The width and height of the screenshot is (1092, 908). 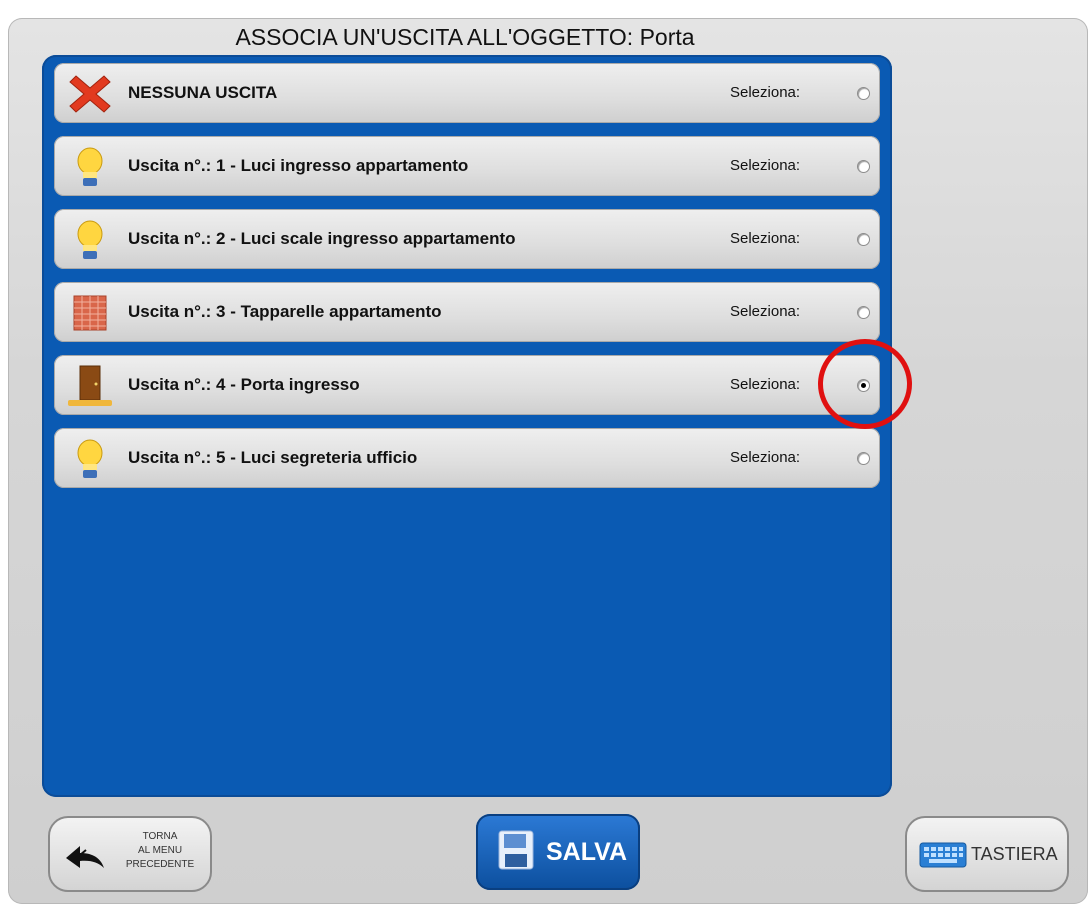 I want to click on list-item-label: NESSUNA USCITA, so click(x=203, y=92).